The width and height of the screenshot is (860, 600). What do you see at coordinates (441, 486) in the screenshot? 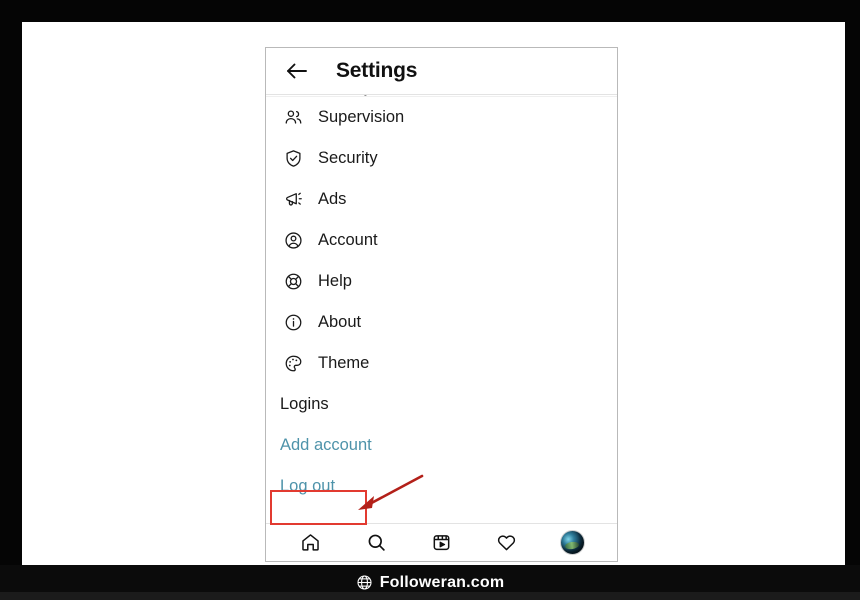
I see `log-out-button: Log out` at bounding box center [441, 486].